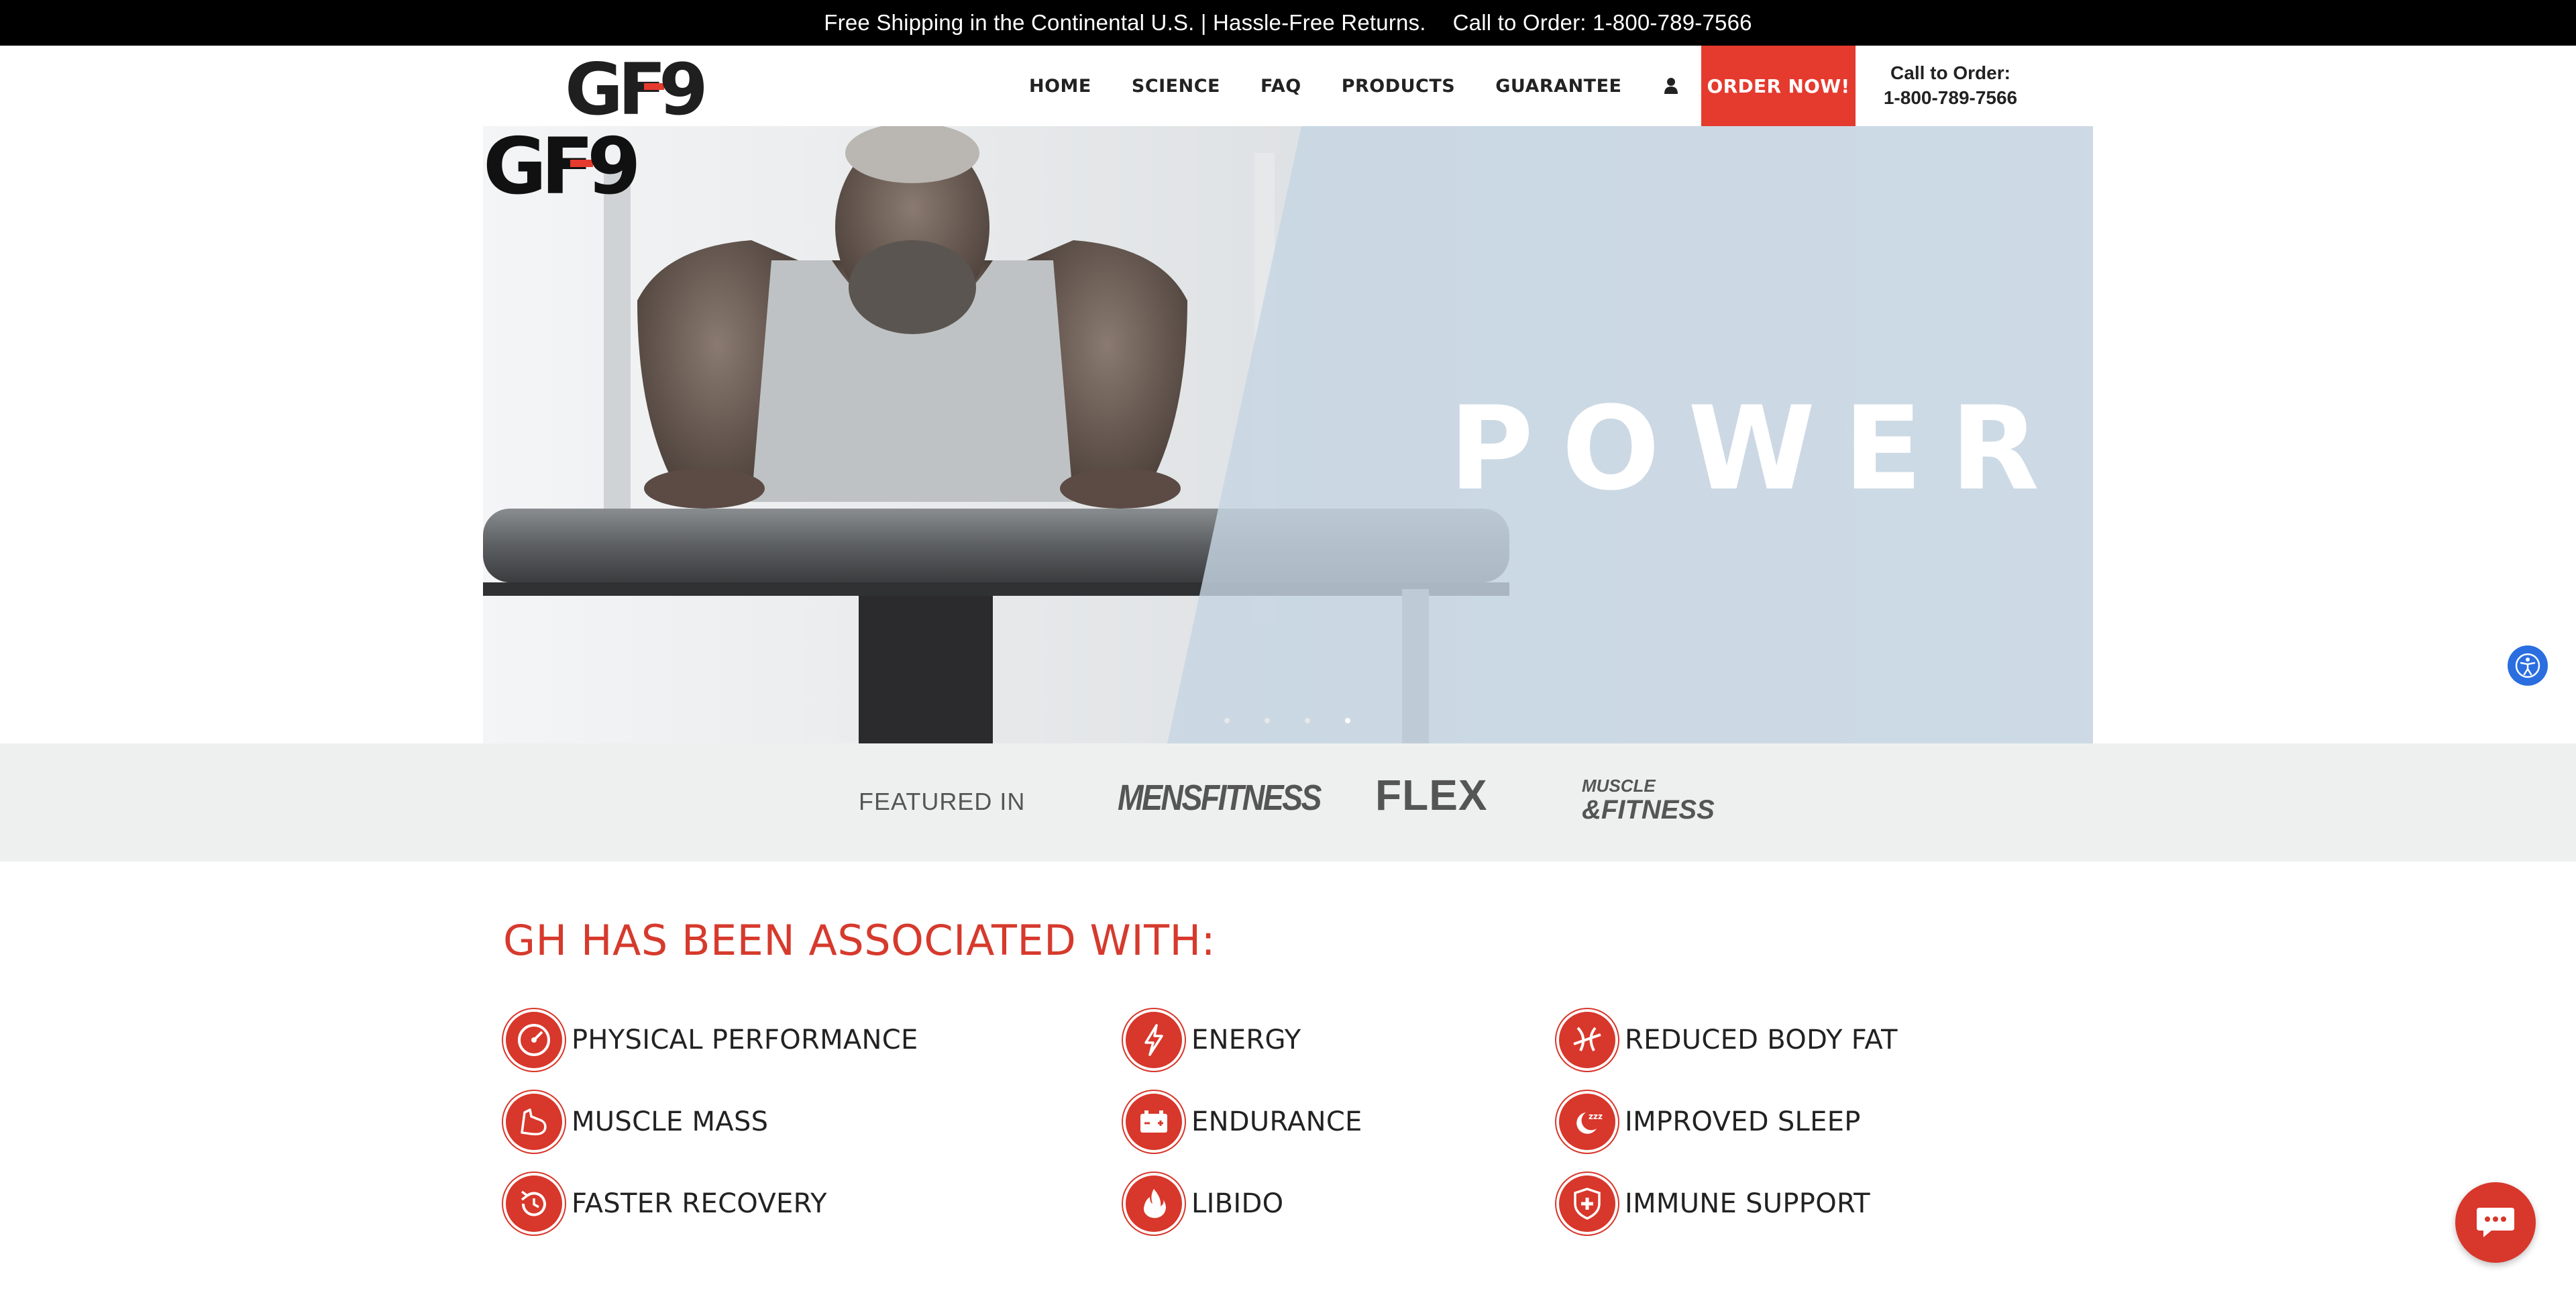  What do you see at coordinates (1237, 1203) in the screenshot?
I see `benefit-label: LIBIDO` at bounding box center [1237, 1203].